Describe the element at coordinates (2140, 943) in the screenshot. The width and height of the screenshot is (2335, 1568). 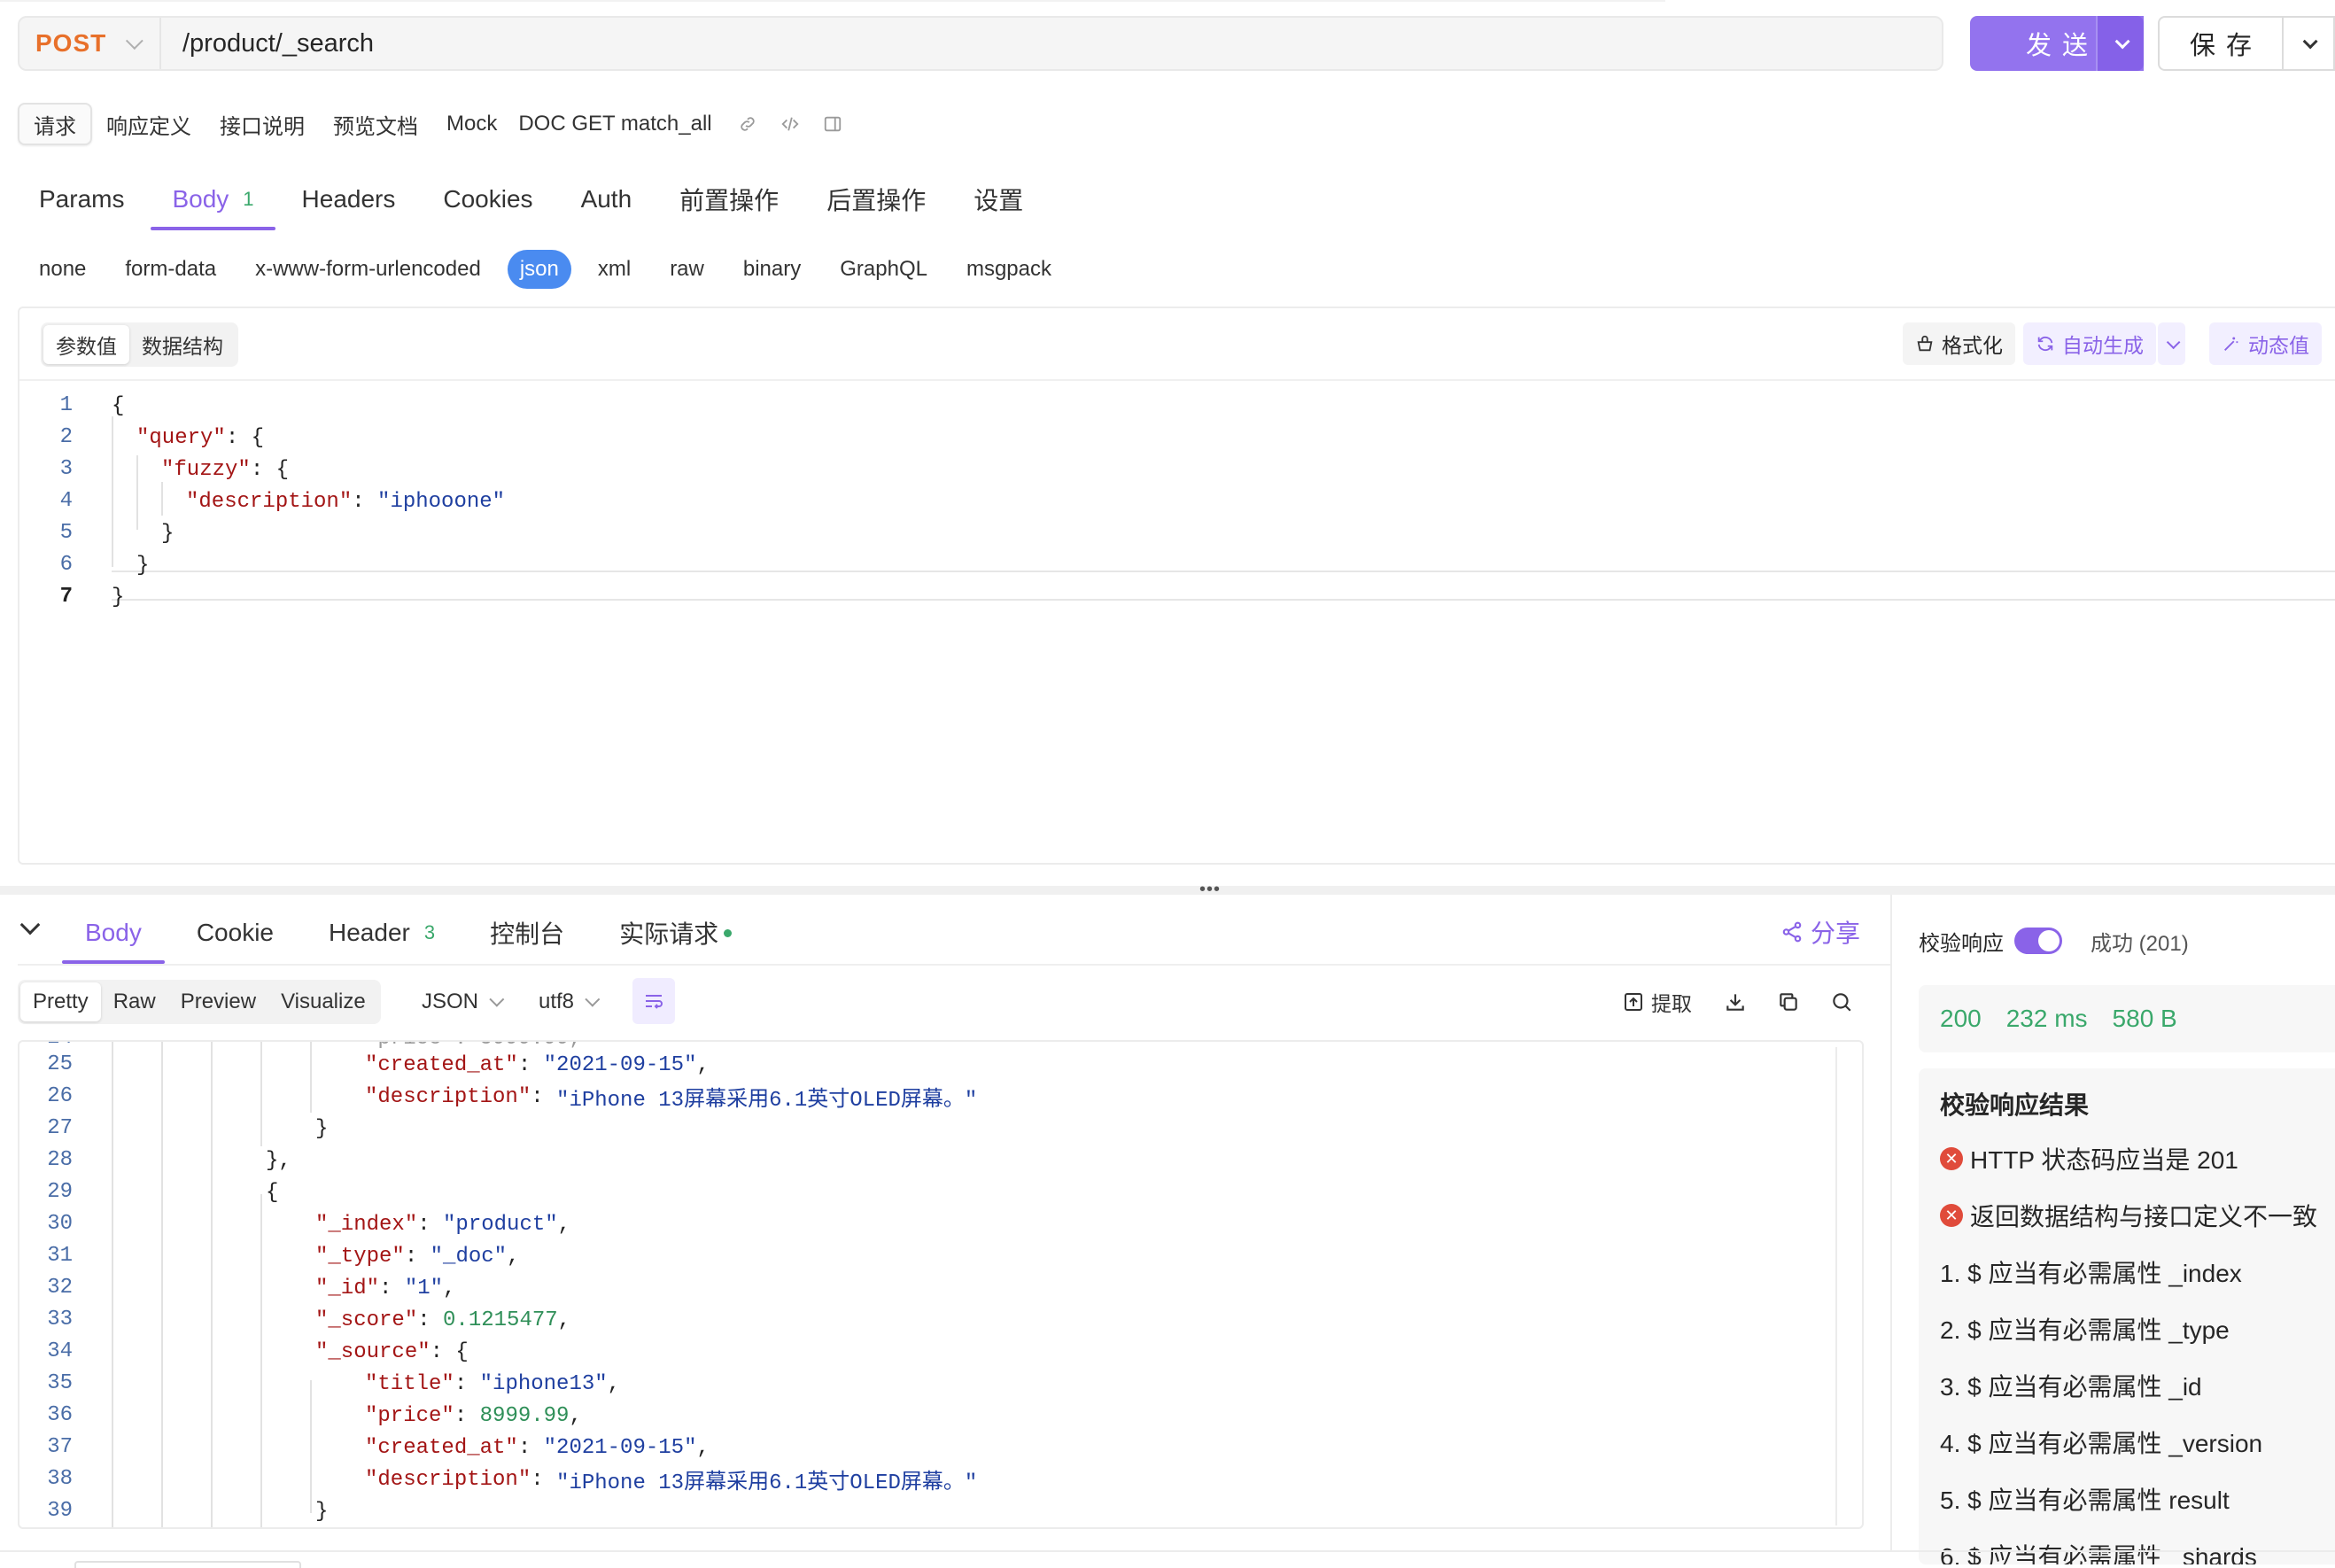
I see `validate-status-text: 成功 (201)` at that location.